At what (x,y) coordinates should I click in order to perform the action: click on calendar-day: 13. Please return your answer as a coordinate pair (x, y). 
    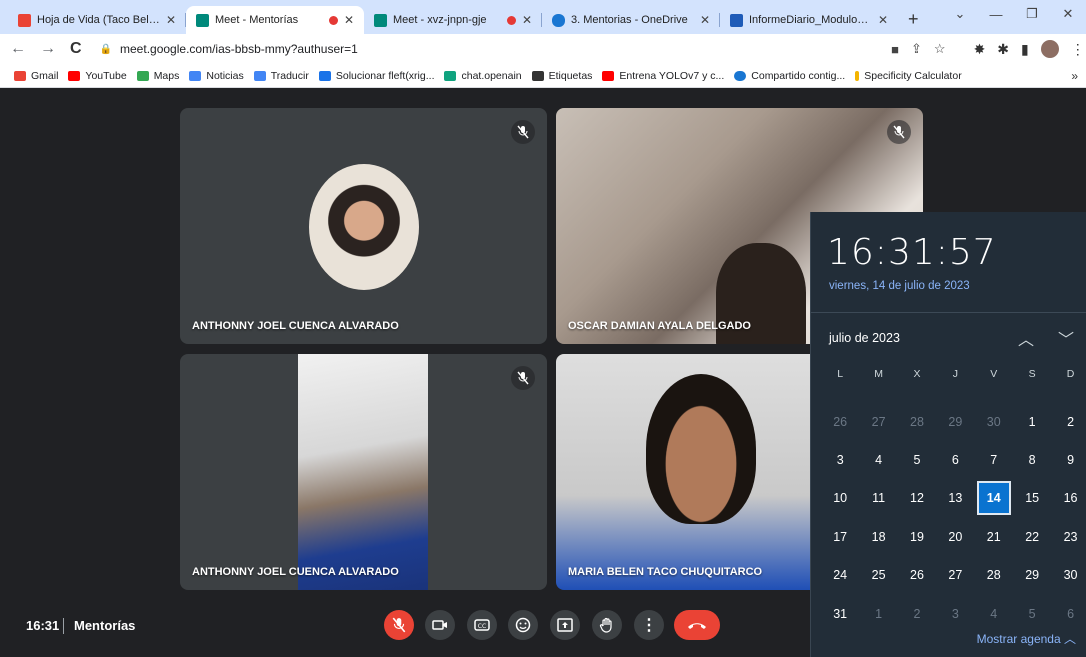
    Looking at the image, I should click on (955, 498).